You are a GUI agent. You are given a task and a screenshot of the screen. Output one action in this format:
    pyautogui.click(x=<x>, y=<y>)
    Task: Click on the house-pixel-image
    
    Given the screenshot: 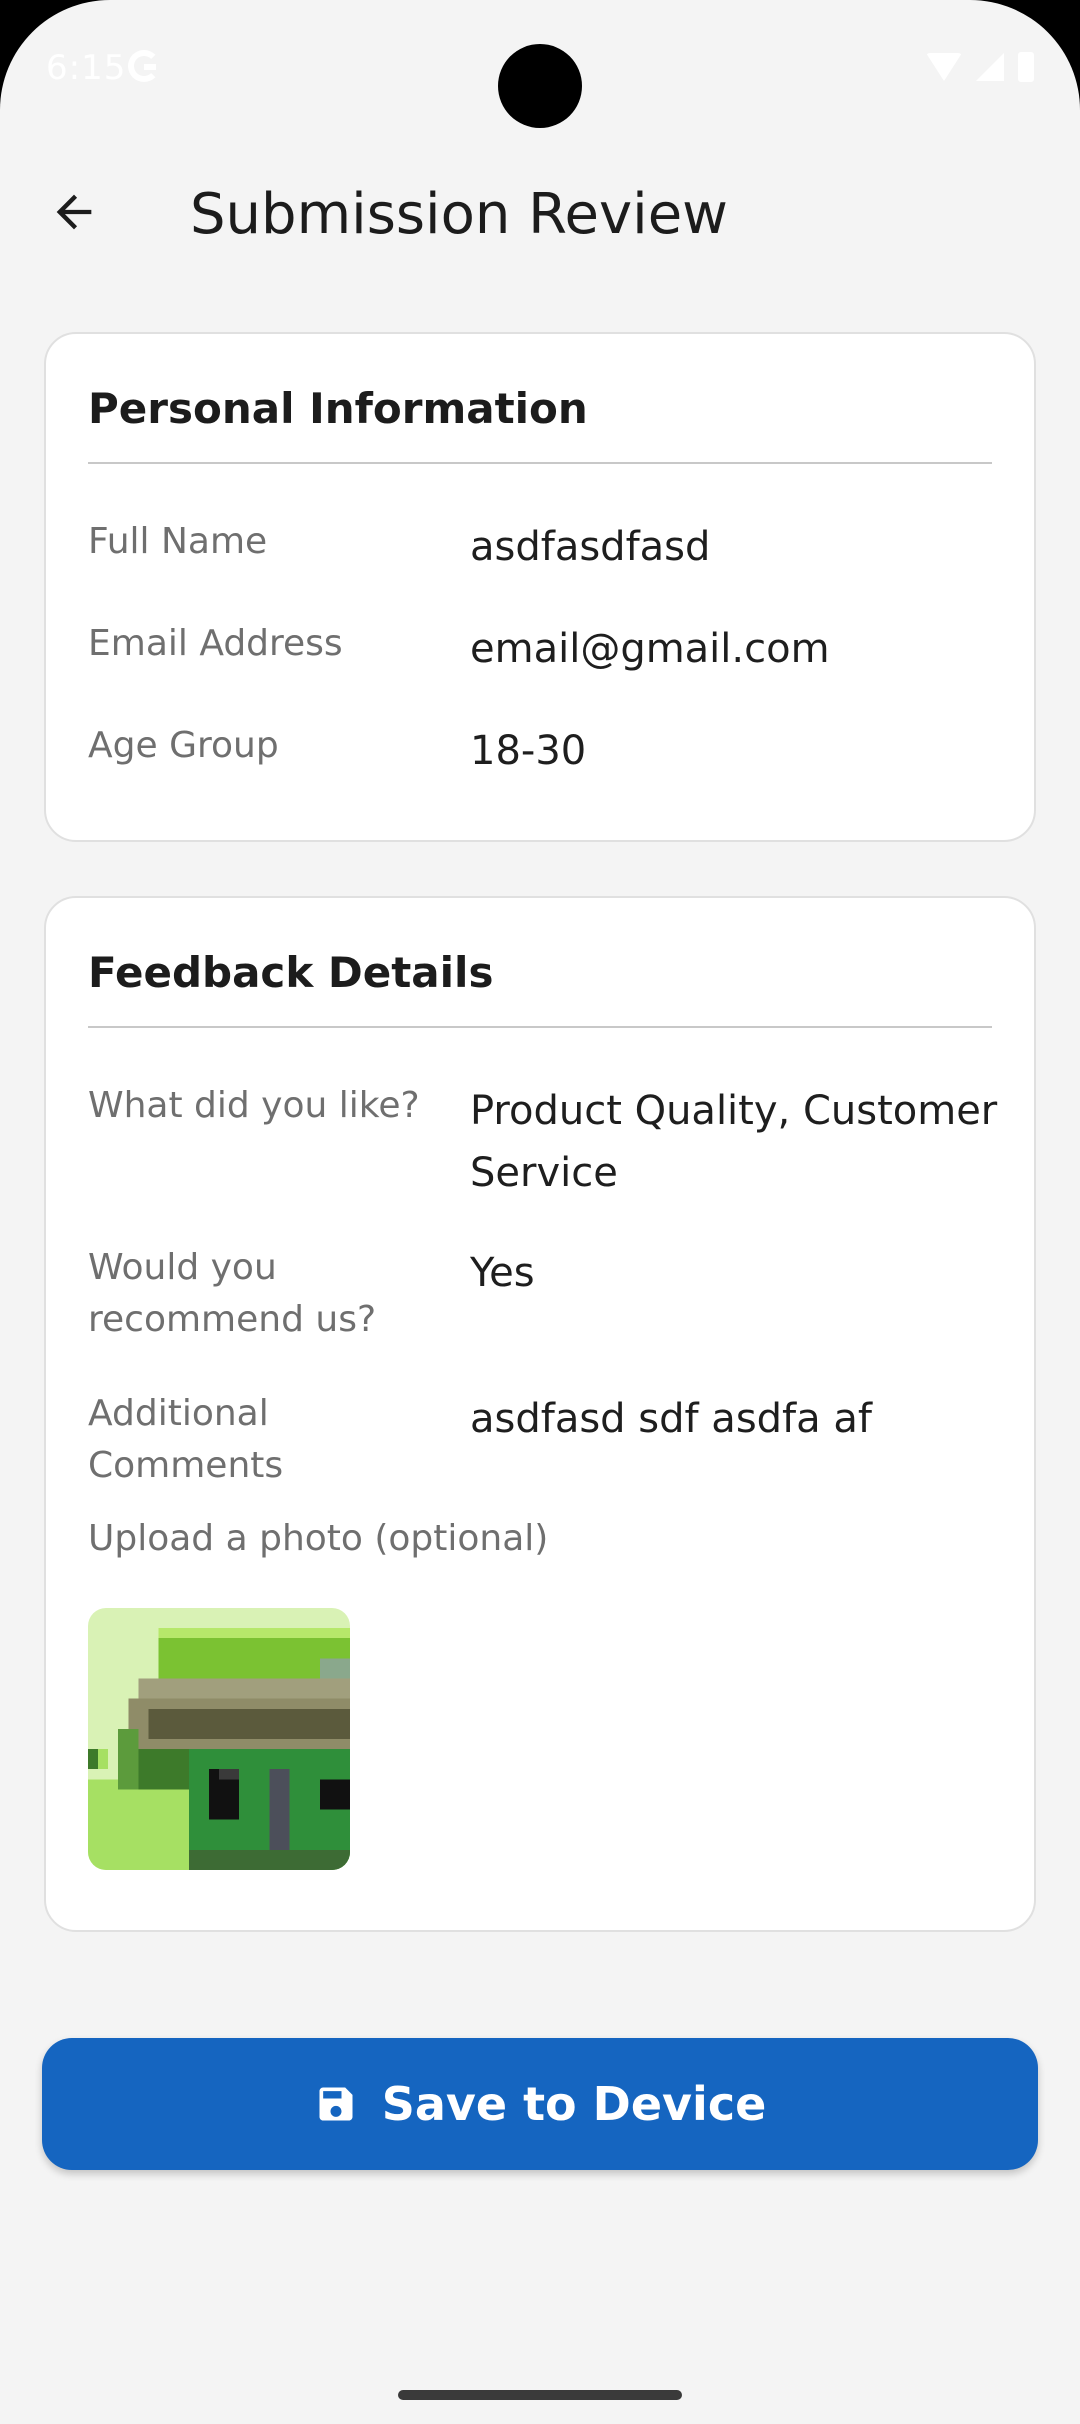 What is the action you would take?
    pyautogui.click(x=219, y=1739)
    